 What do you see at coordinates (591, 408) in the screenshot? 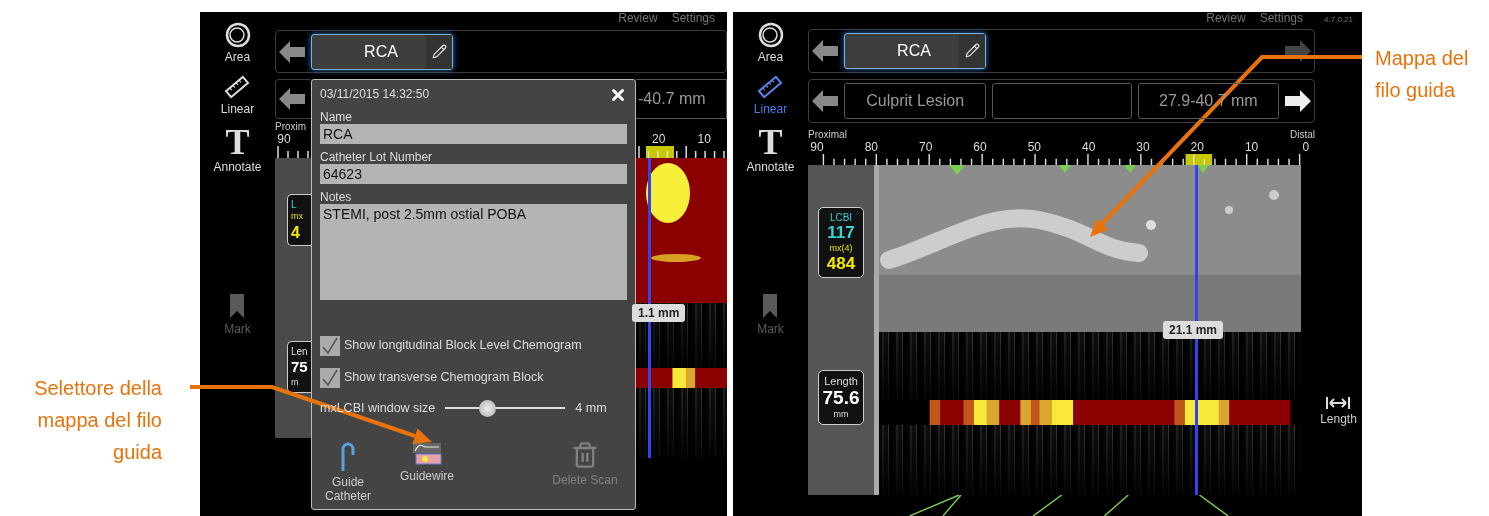
I see `slider-value: 4 mm` at bounding box center [591, 408].